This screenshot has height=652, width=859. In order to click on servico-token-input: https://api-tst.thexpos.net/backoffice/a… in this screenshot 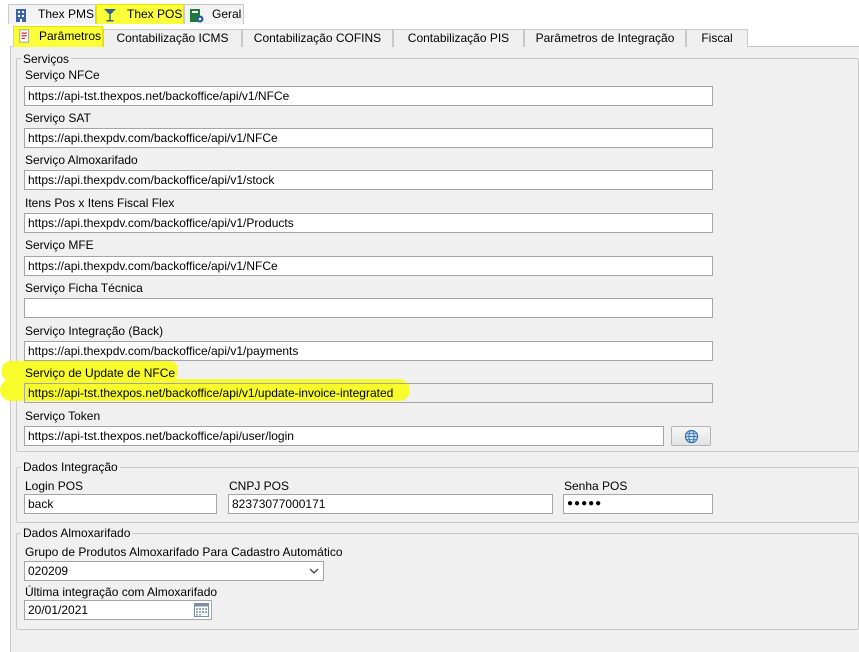, I will do `click(344, 436)`.